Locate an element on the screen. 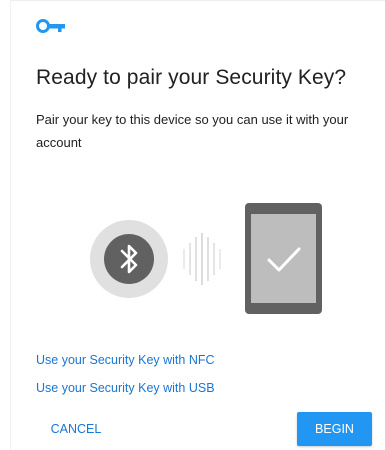 The height and width of the screenshot is (450, 385). dialog-left-edge is located at coordinates (10, 225).